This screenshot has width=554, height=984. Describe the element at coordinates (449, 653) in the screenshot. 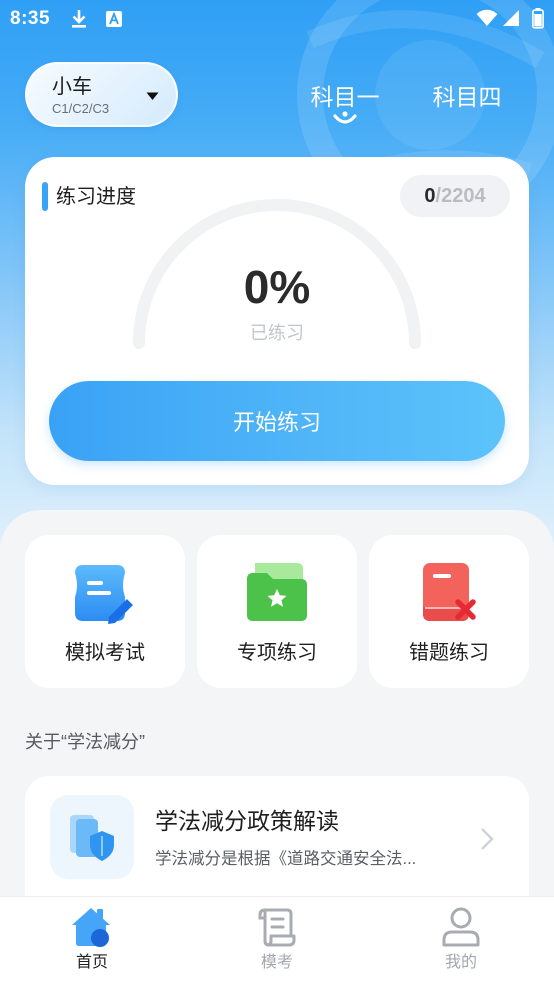

I see `wrong-questions-label: 错题练习` at that location.